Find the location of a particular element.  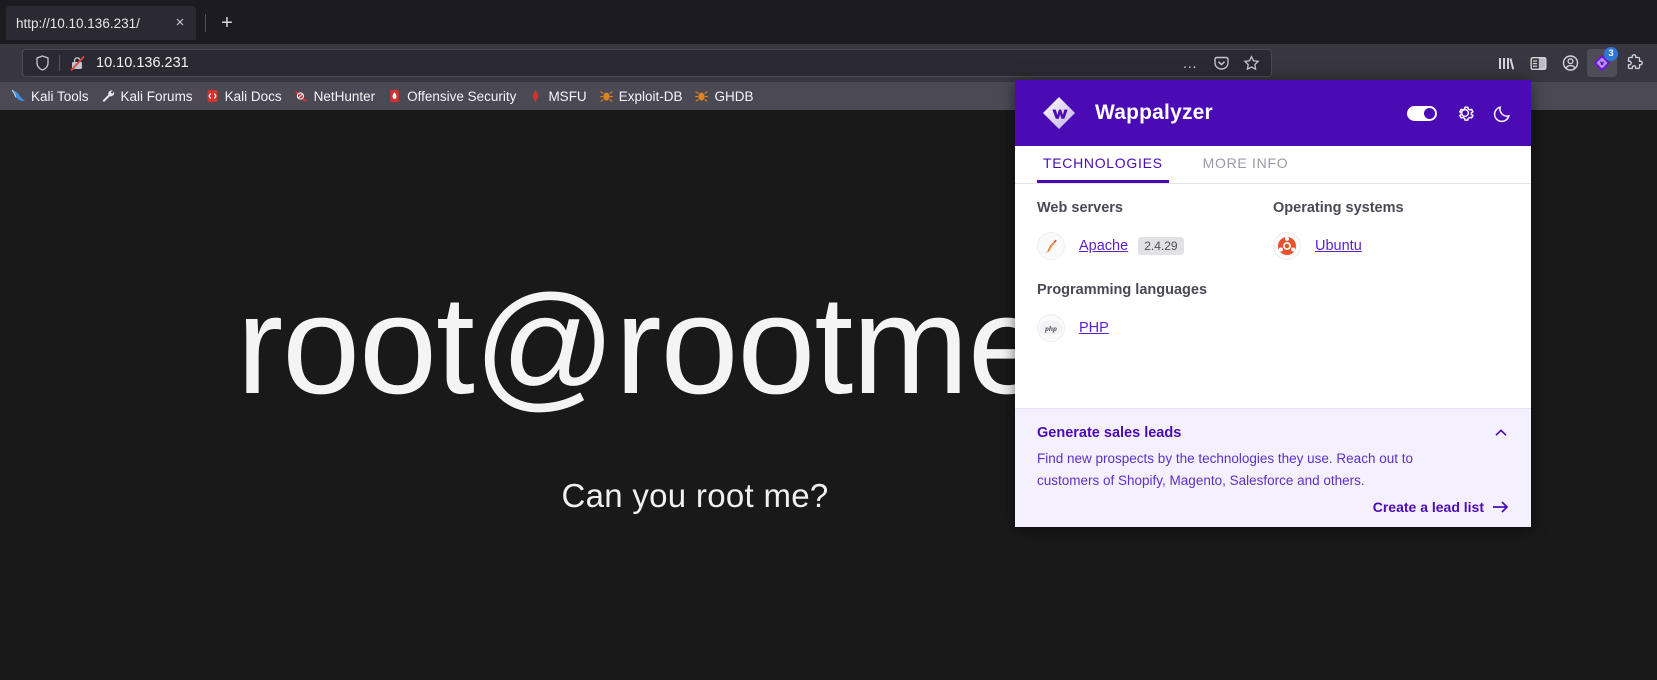

toolbar-buttons: 3 is located at coordinates (1570, 62).